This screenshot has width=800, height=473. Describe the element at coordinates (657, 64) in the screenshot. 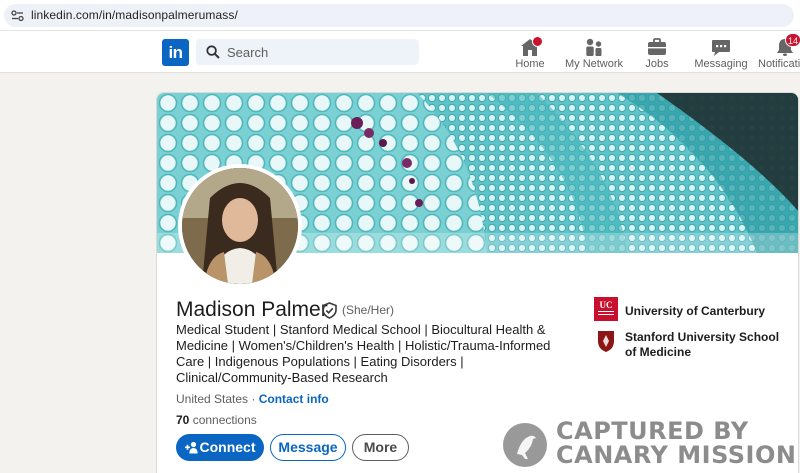

I see `nav-jobs-label: Jobs` at that location.